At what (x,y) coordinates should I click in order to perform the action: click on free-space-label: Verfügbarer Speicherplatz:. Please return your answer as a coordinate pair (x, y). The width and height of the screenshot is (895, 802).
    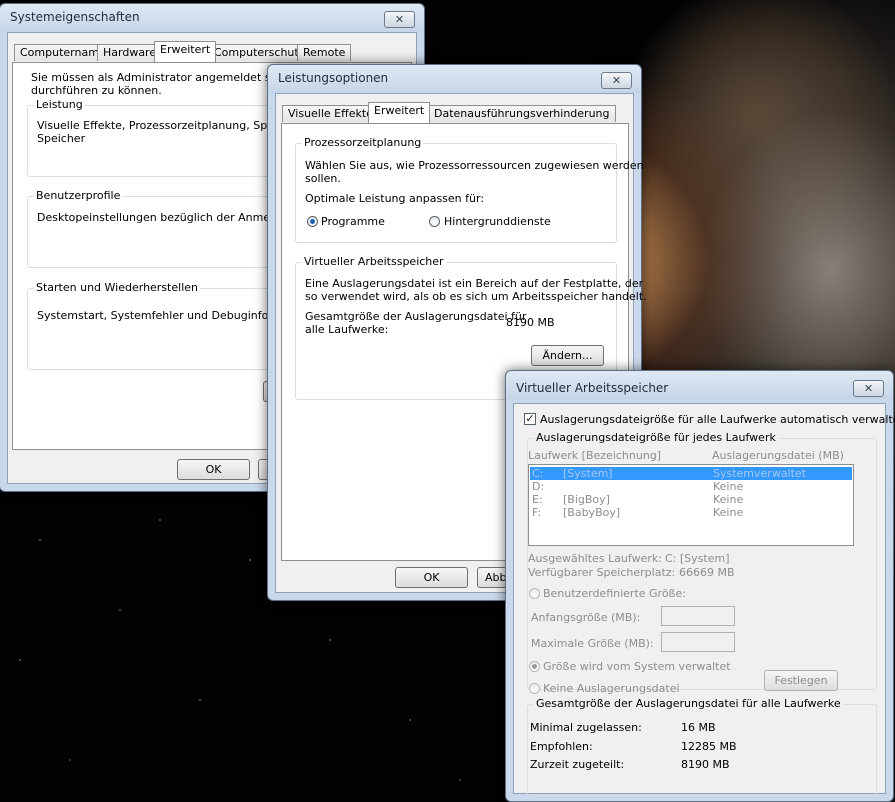
    Looking at the image, I should click on (602, 572).